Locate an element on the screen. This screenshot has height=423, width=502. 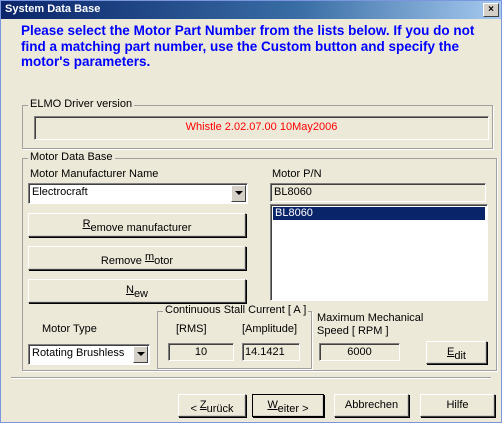
rms-value-field: 10 is located at coordinates (201, 352).